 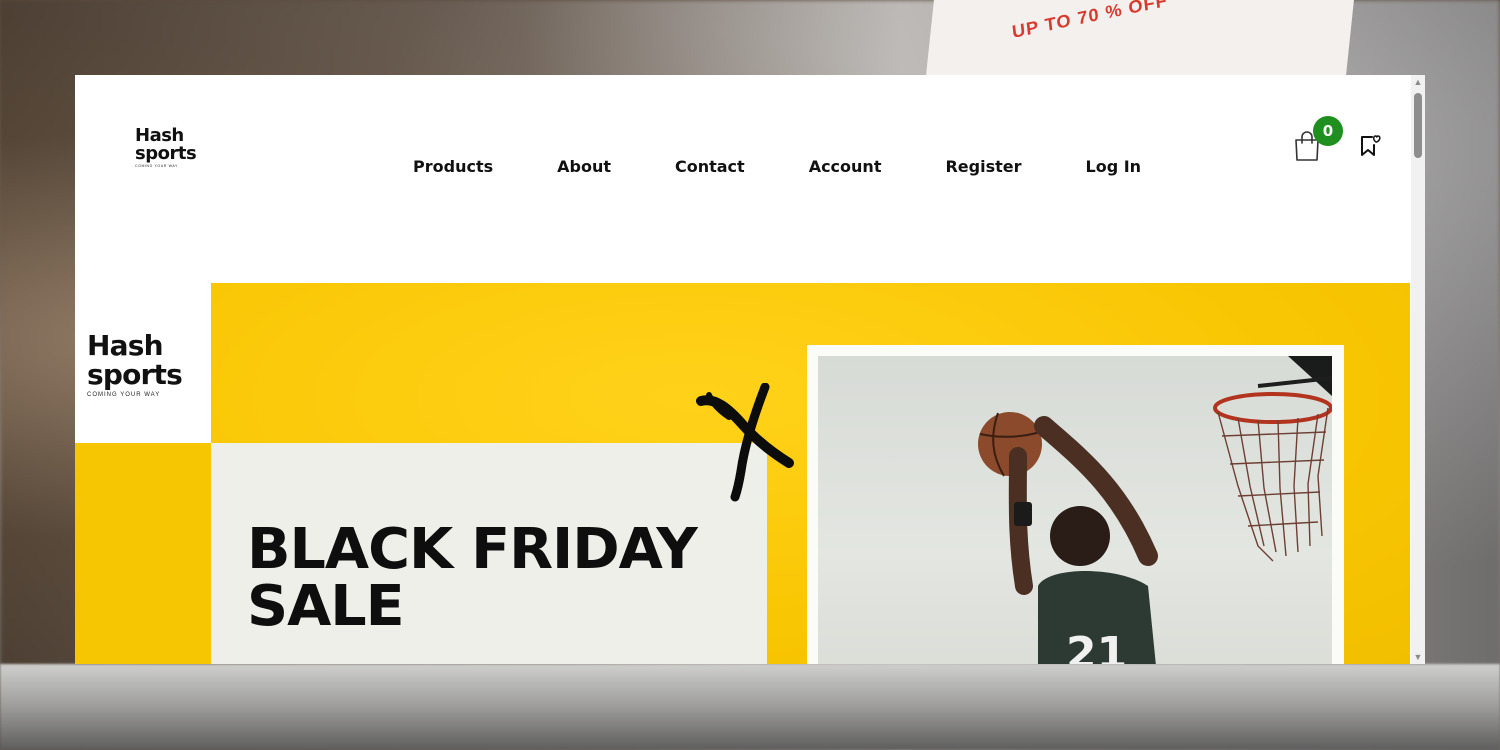 What do you see at coordinates (845, 166) in the screenshot?
I see `nav-item-account: Account` at bounding box center [845, 166].